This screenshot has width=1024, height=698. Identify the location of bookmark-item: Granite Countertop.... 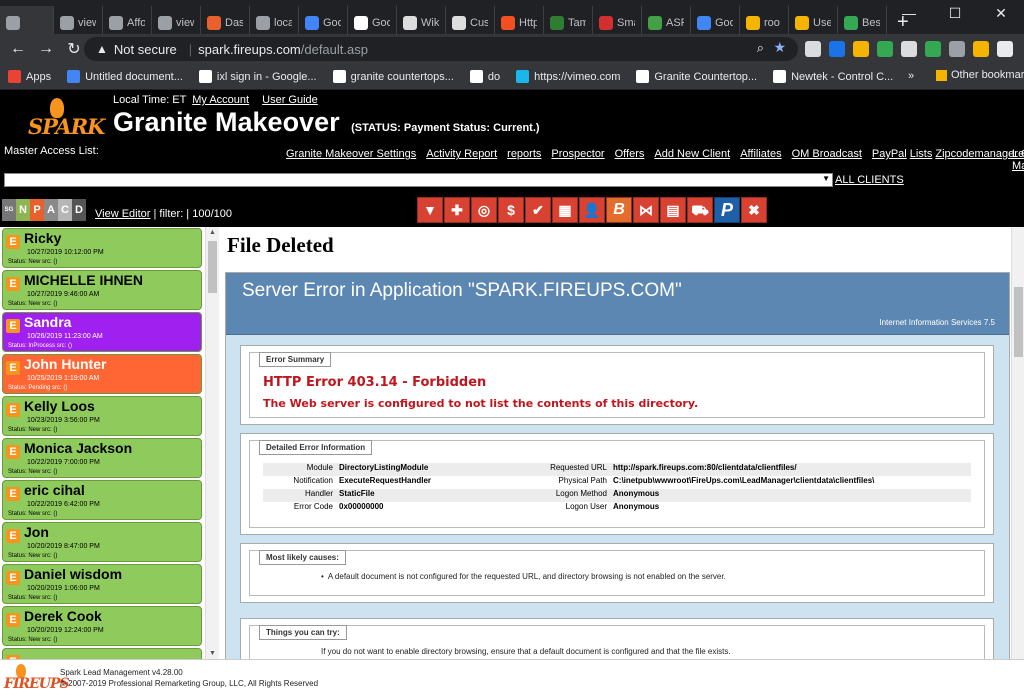
(696, 76).